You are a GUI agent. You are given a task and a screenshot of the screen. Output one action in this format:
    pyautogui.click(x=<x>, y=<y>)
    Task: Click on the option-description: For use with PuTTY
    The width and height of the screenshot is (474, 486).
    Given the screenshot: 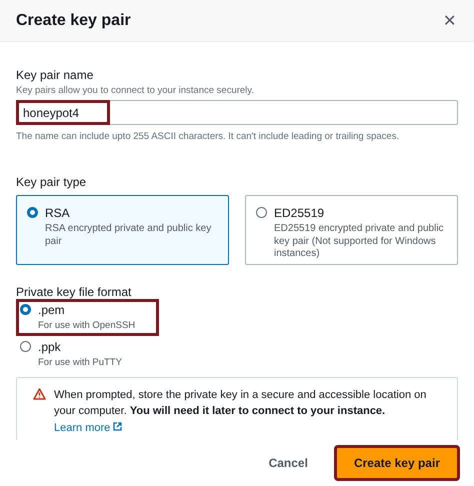 What is the action you would take?
    pyautogui.click(x=80, y=362)
    